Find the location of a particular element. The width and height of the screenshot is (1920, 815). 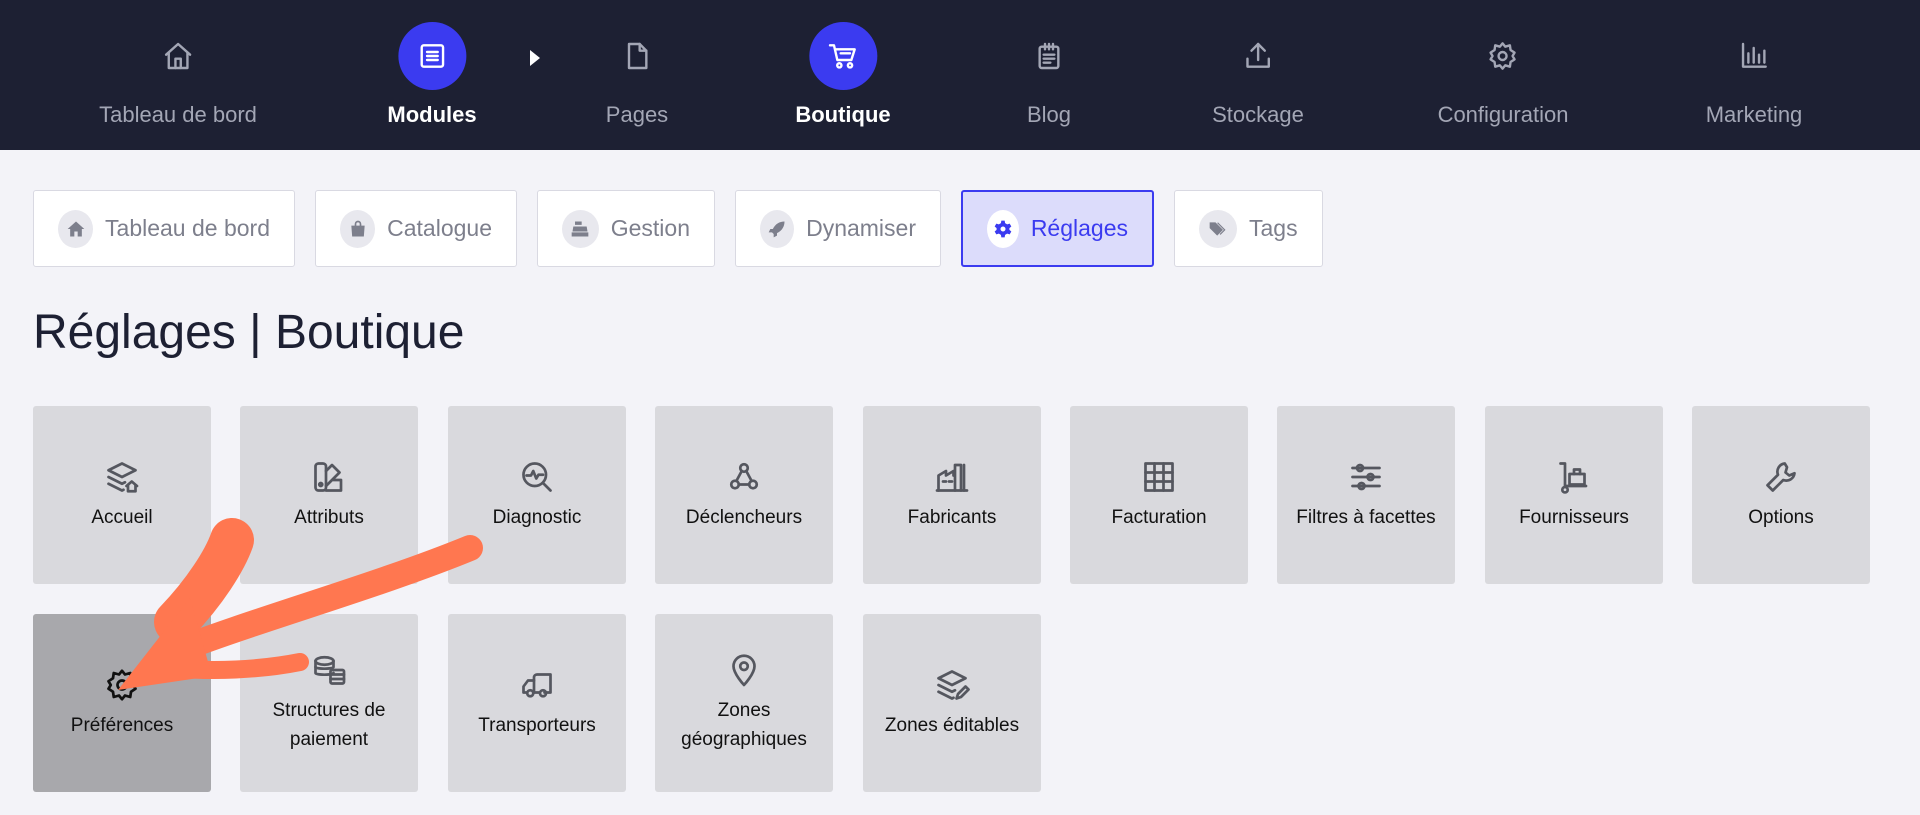

subtab-tableau-de-bord: Tableau de bord is located at coordinates (164, 228).